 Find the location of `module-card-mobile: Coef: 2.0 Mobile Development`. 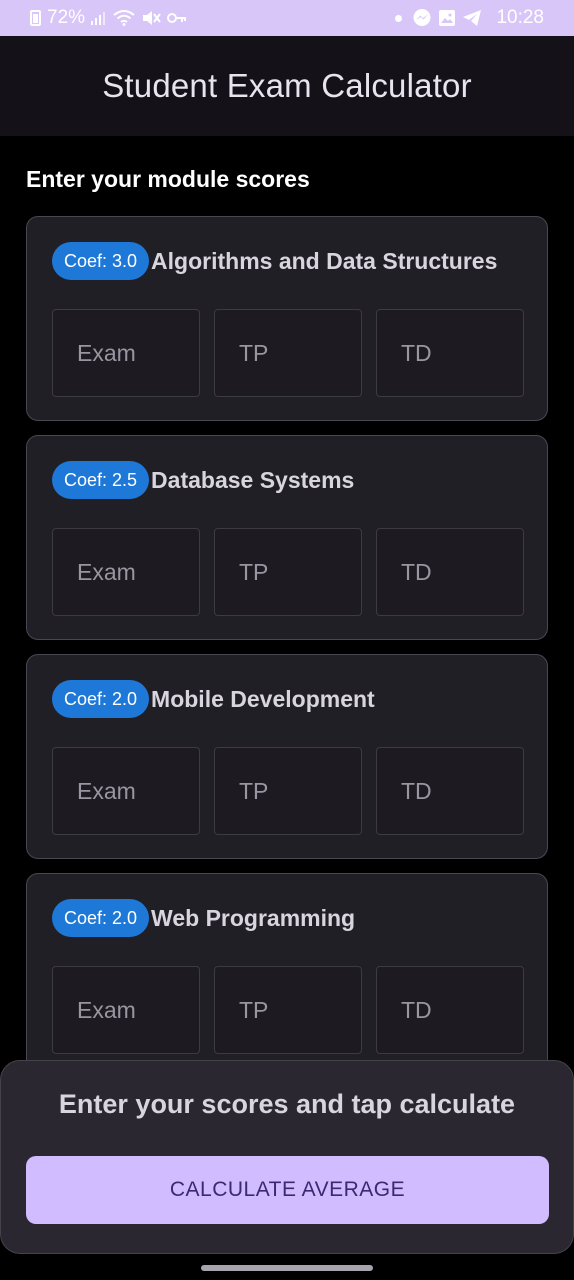

module-card-mobile: Coef: 2.0 Mobile Development is located at coordinates (287, 756).